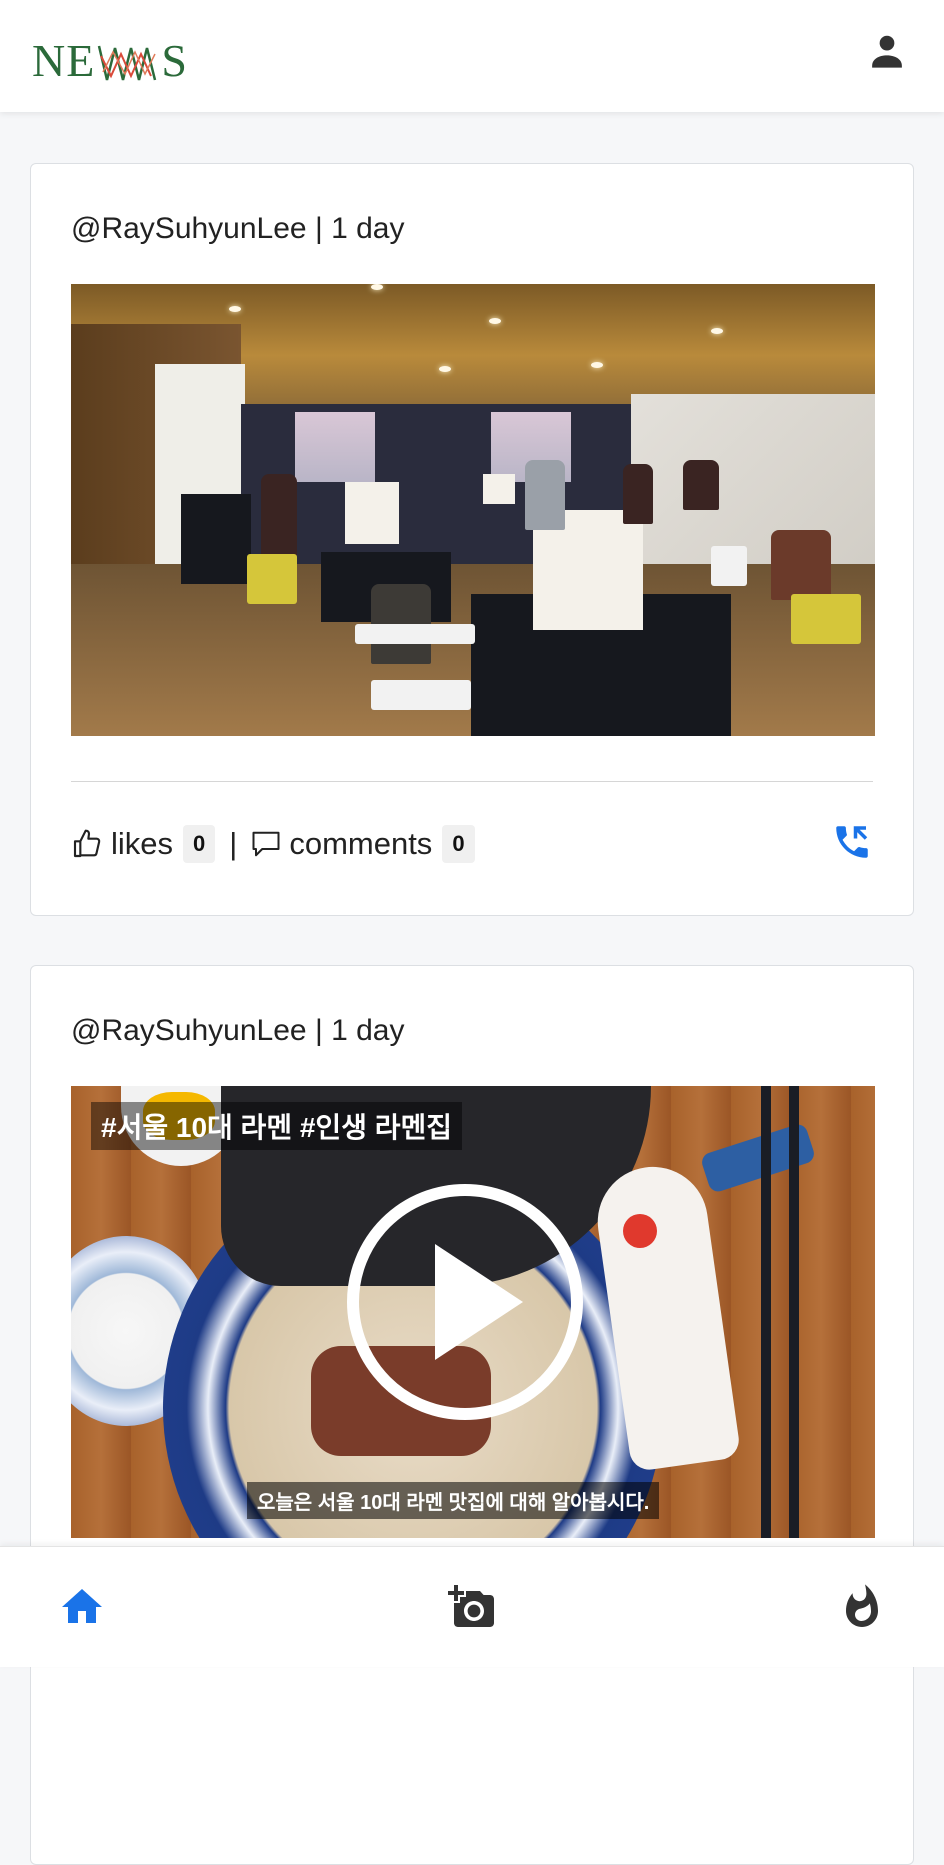  I want to click on post-divider, so click(472, 781).